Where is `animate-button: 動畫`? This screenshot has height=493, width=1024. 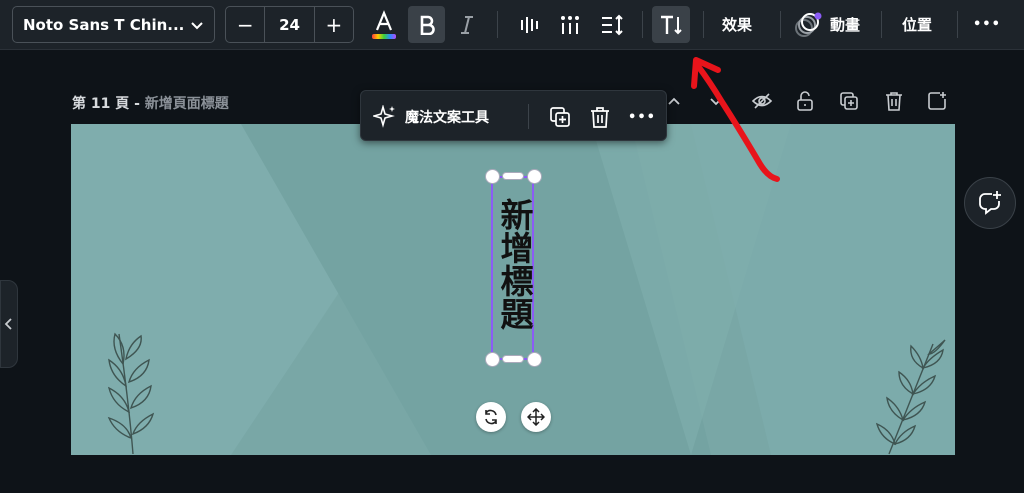 animate-button: 動畫 is located at coordinates (827, 24).